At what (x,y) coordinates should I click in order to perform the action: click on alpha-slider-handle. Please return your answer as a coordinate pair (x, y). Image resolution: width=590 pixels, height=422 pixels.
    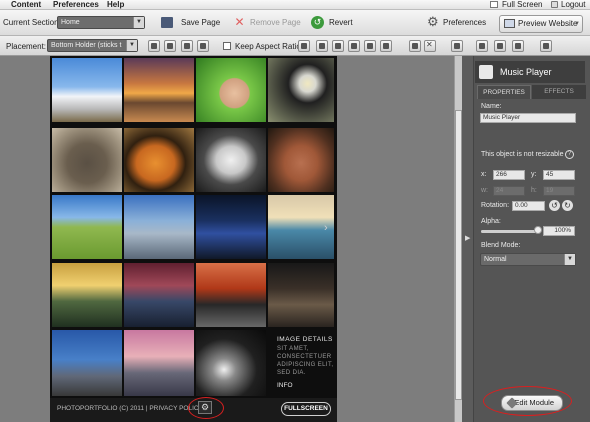
    Looking at the image, I should click on (538, 230).